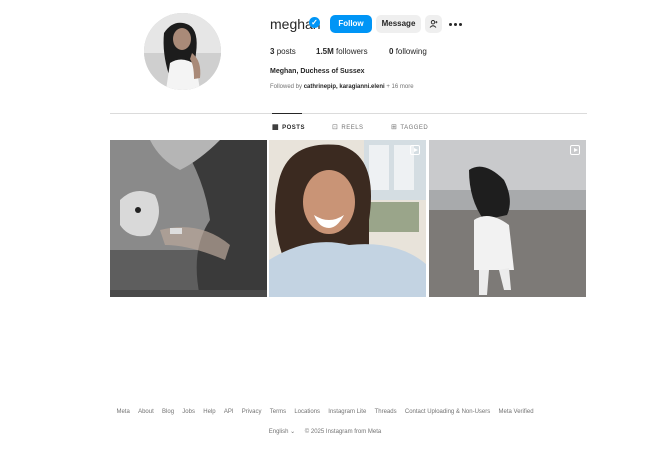 Image resolution: width=650 pixels, height=451 pixels. What do you see at coordinates (351, 24) in the screenshot?
I see `follow-button: Follow` at bounding box center [351, 24].